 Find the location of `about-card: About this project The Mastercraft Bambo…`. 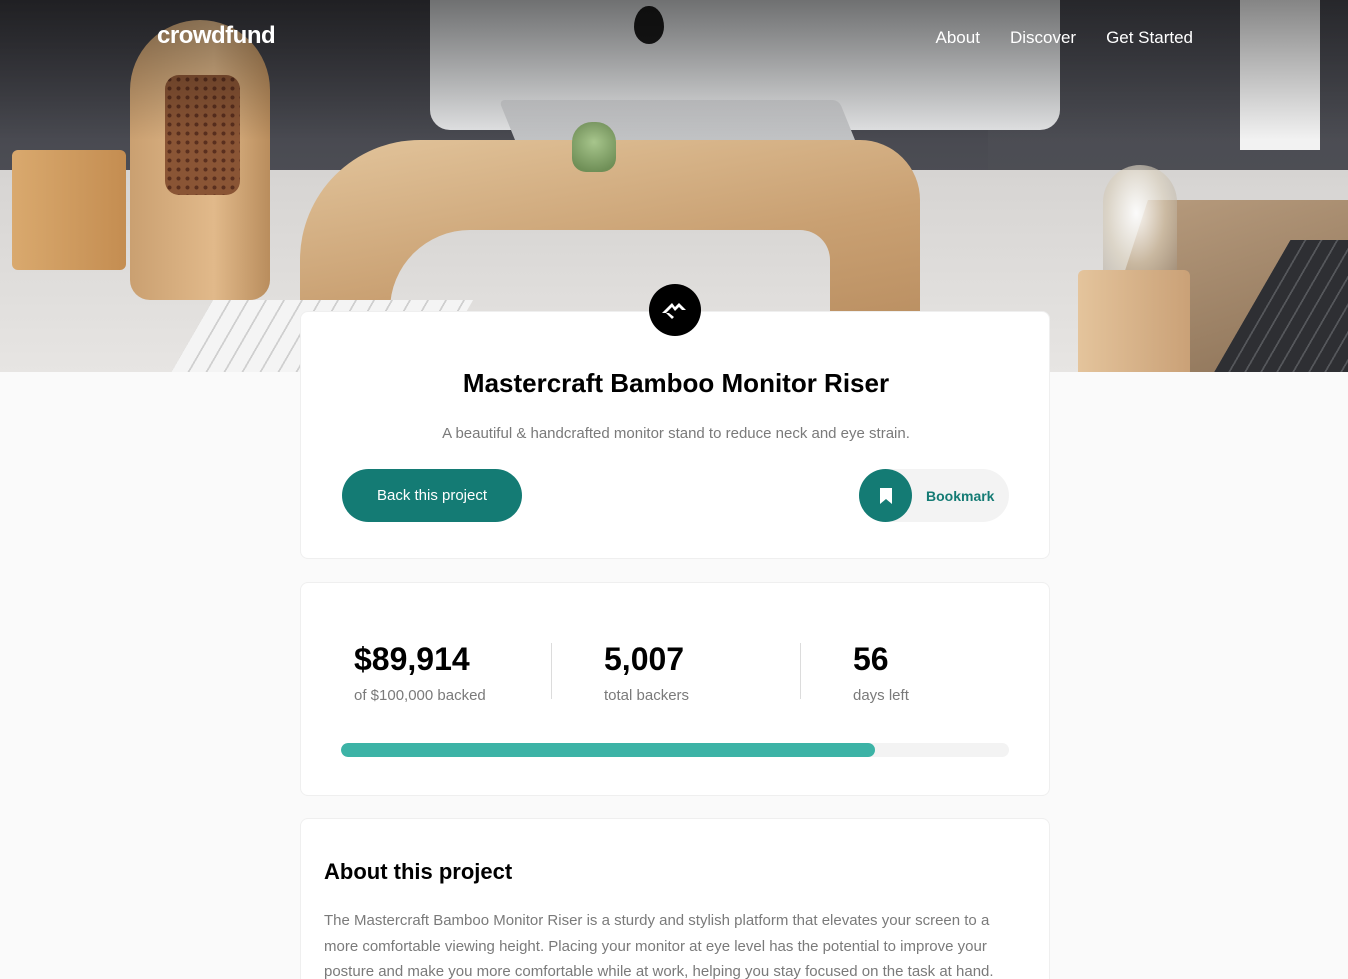

about-card: About this project The Mastercraft Bambo… is located at coordinates (675, 898).